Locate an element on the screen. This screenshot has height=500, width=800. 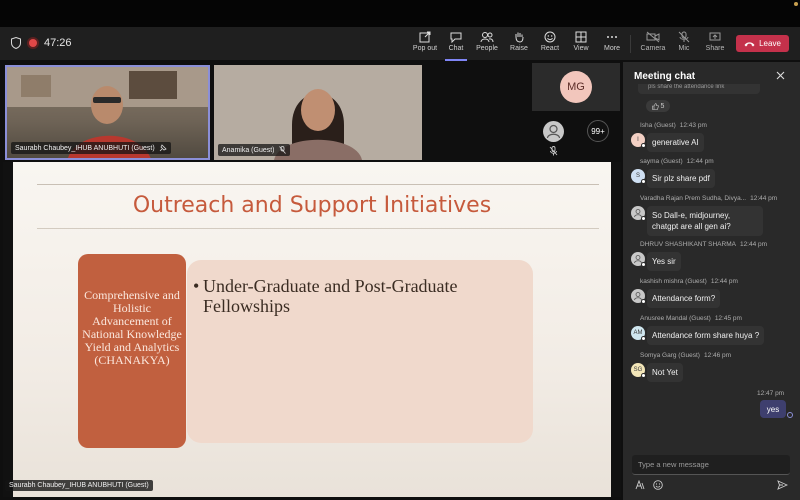
camera-button: Camera is located at coordinates (653, 44).